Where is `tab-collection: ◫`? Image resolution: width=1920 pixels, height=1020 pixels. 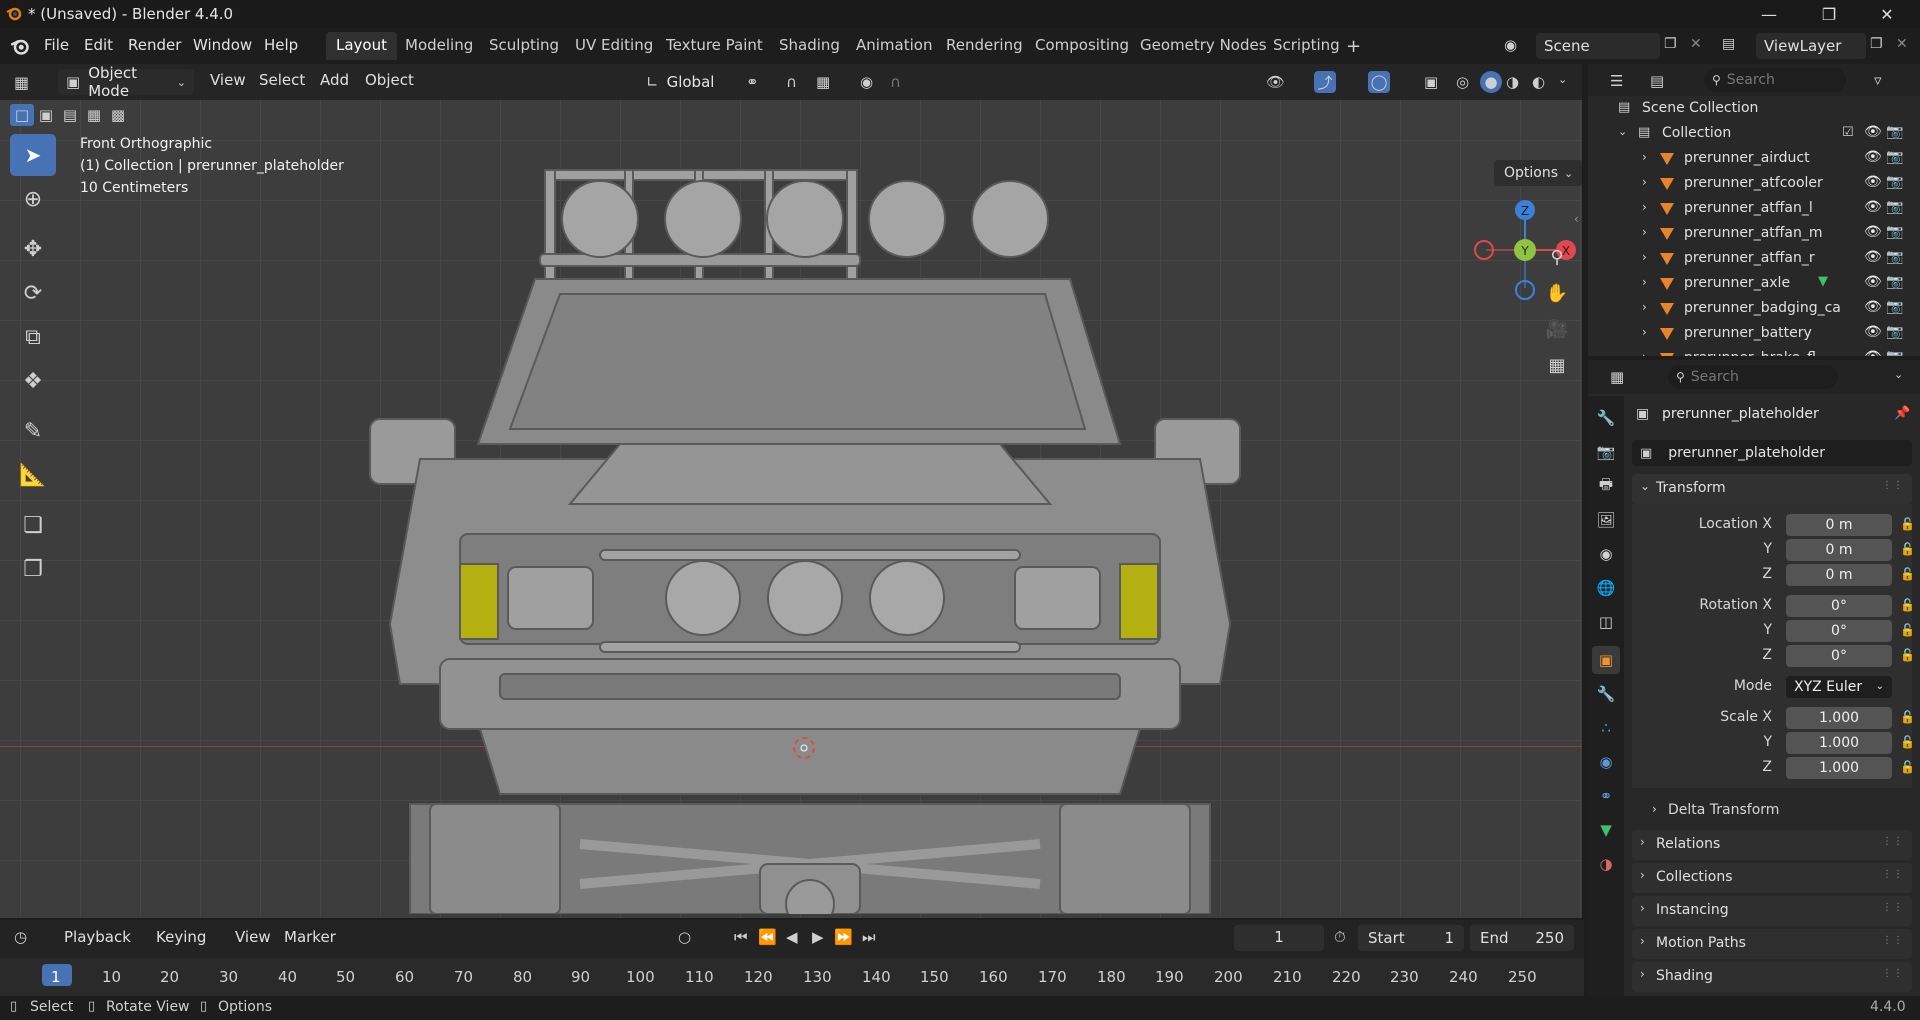
tab-collection: ◫ is located at coordinates (1606, 622).